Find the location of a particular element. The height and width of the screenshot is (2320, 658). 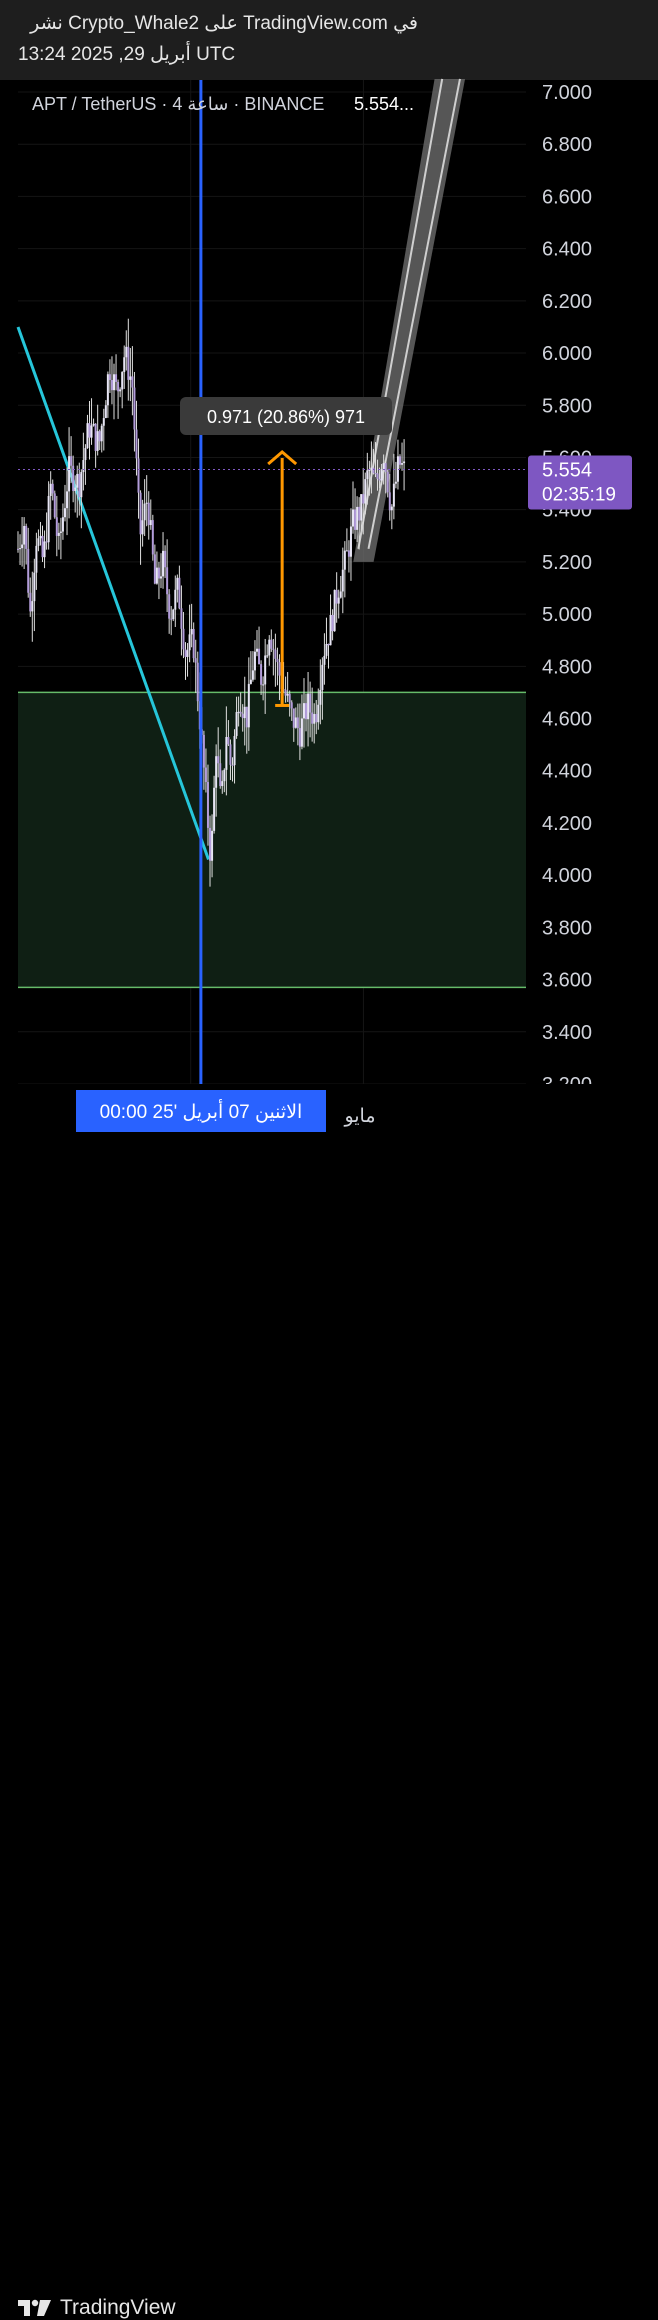

projection-channel is located at coordinates (409, 320).